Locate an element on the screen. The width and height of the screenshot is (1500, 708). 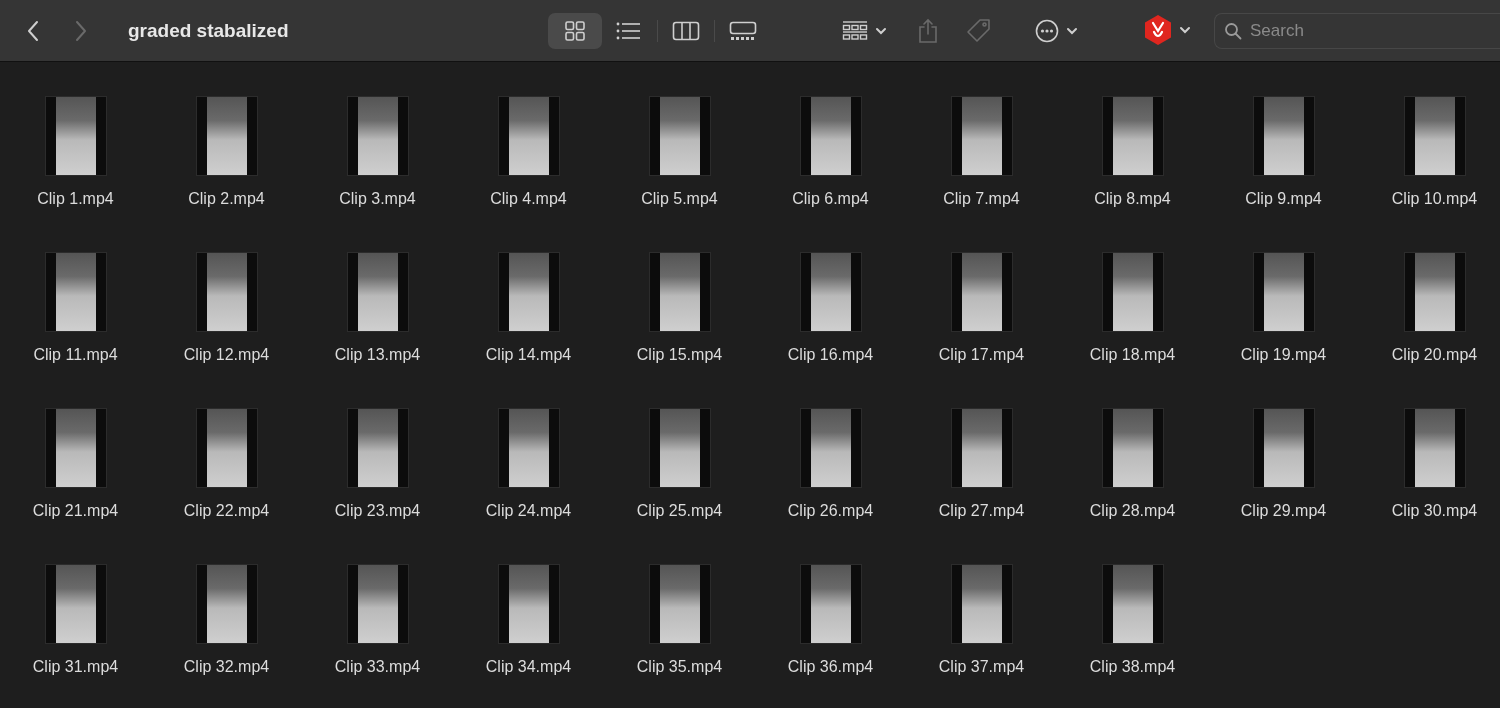
file-name: Clip 22.mp4 is located at coordinates (226, 511).